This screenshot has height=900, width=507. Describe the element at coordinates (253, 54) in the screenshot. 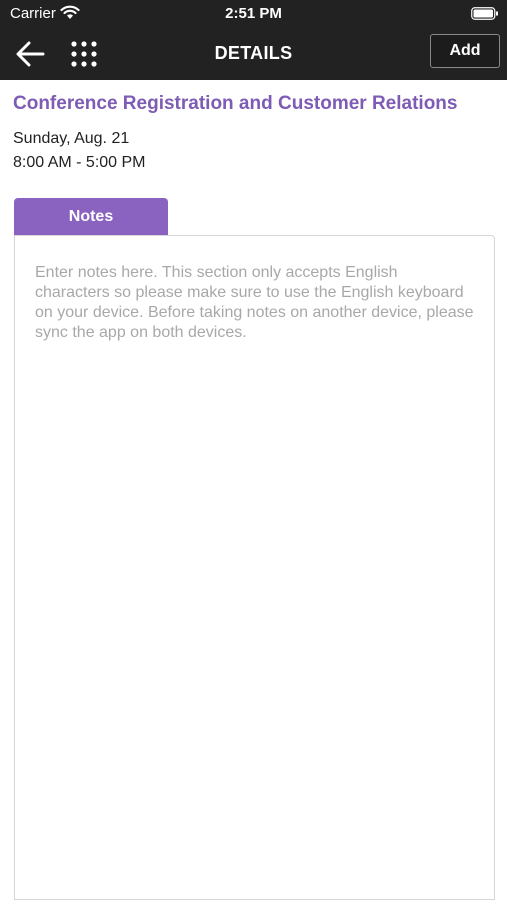

I see `nav-bar: DETAILS Add` at that location.